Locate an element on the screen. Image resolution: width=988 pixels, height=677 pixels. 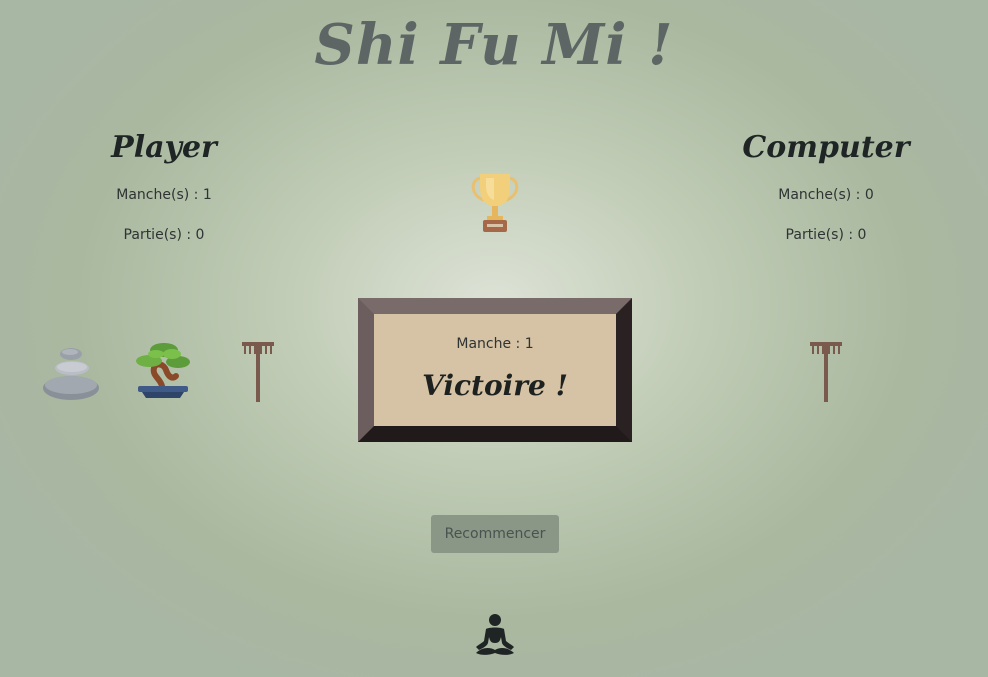
player-name: Player is located at coordinates (164, 147).